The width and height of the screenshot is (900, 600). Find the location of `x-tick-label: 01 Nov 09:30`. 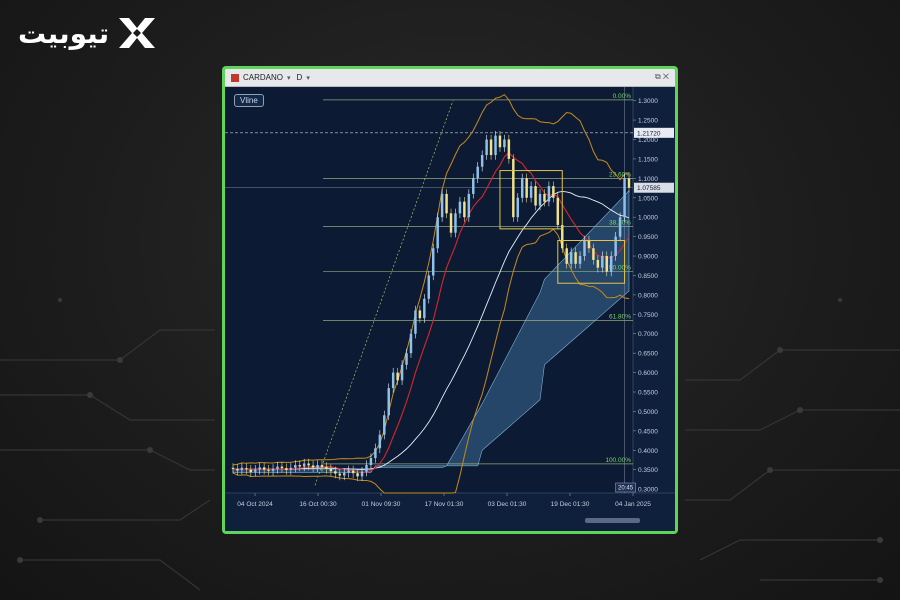

x-tick-label: 01 Nov 09:30 is located at coordinates (381, 504).